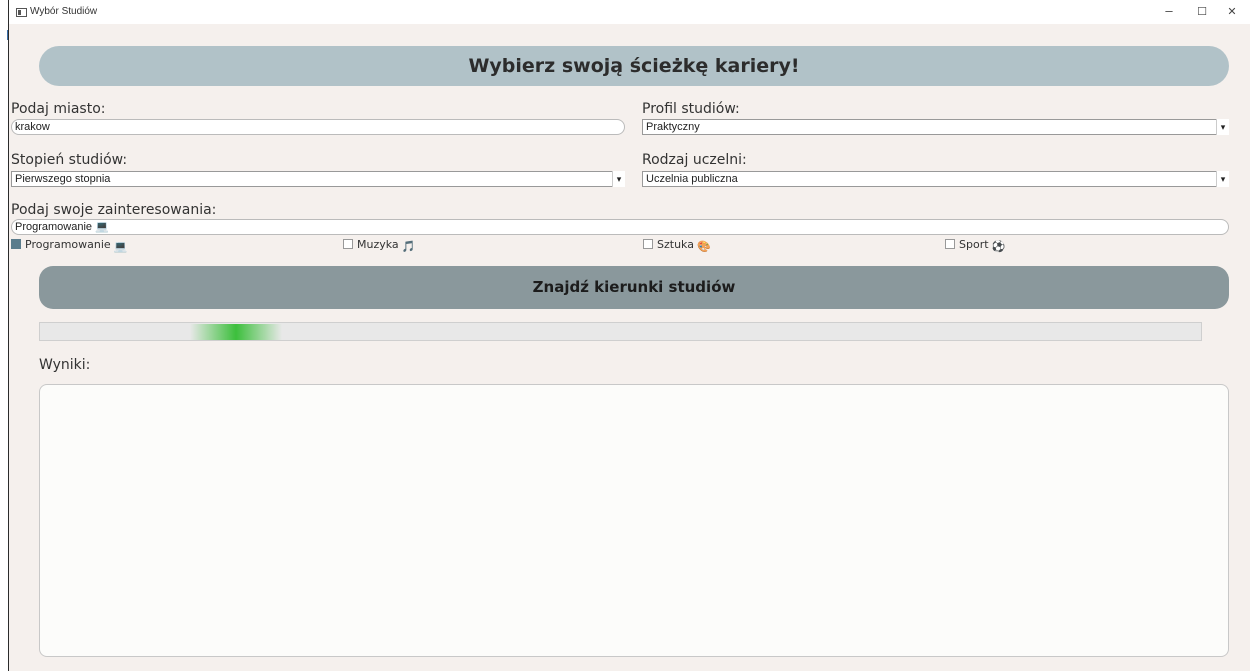 The height and width of the screenshot is (671, 1250). Describe the element at coordinates (703, 246) in the screenshot. I see `palette-icon: 🎨` at that location.